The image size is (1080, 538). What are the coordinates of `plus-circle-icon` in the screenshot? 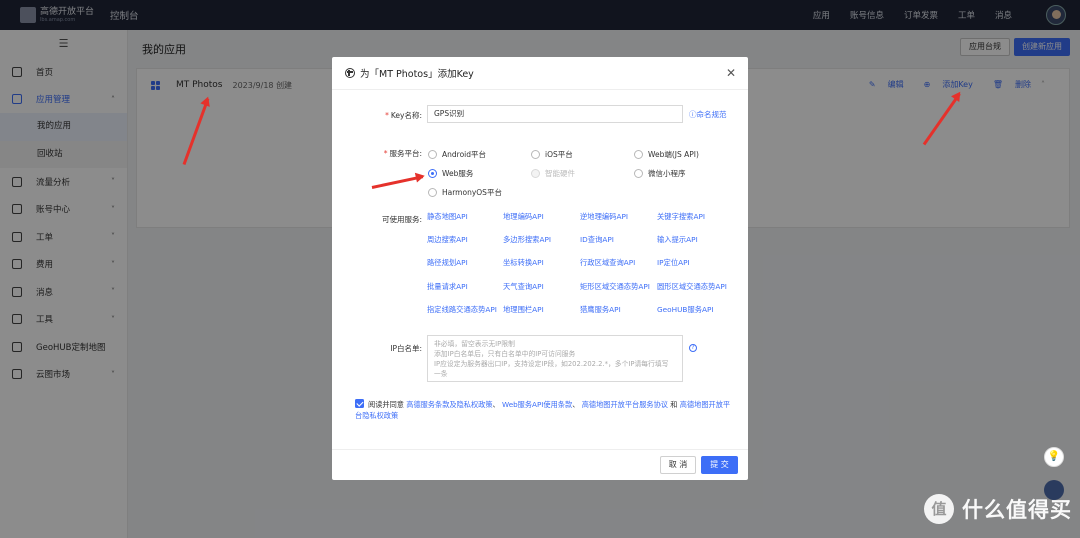 It's located at (350, 73).